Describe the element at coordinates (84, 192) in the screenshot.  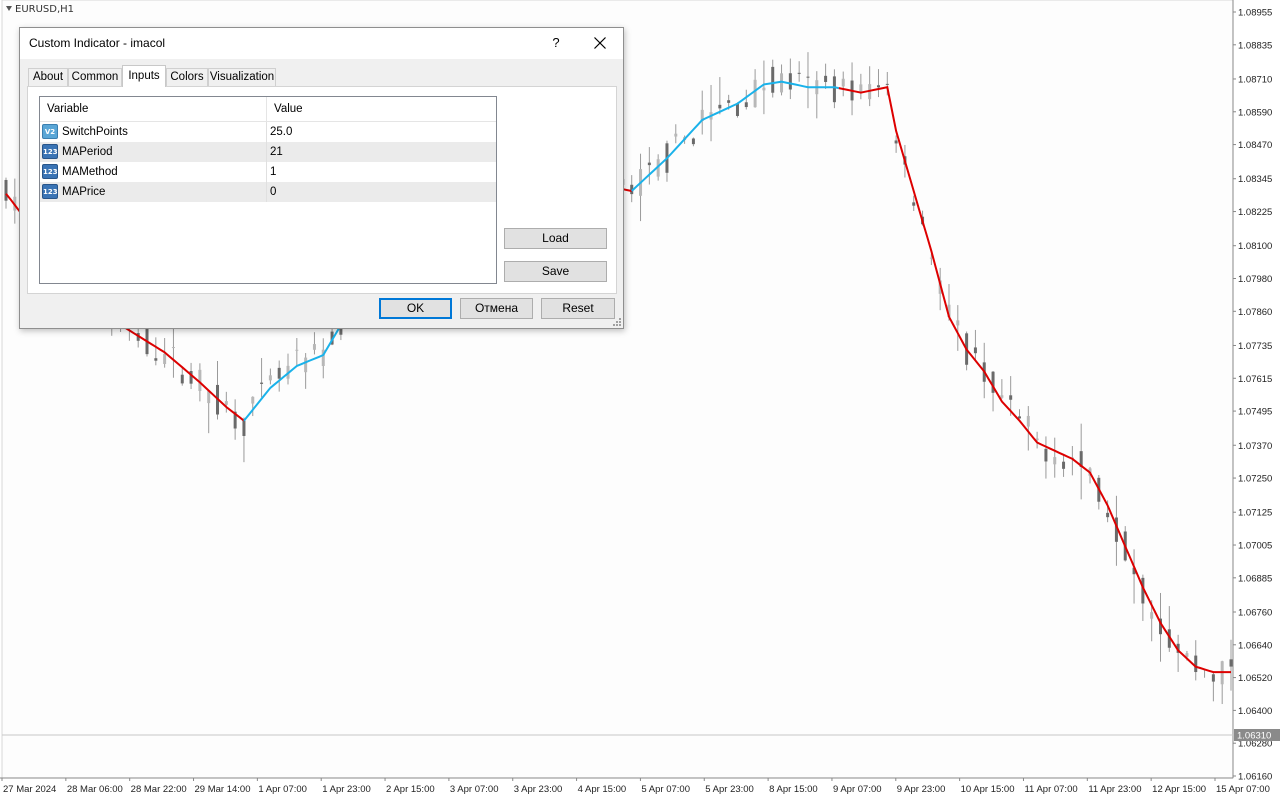
I see `variable-name: MAPrice` at that location.